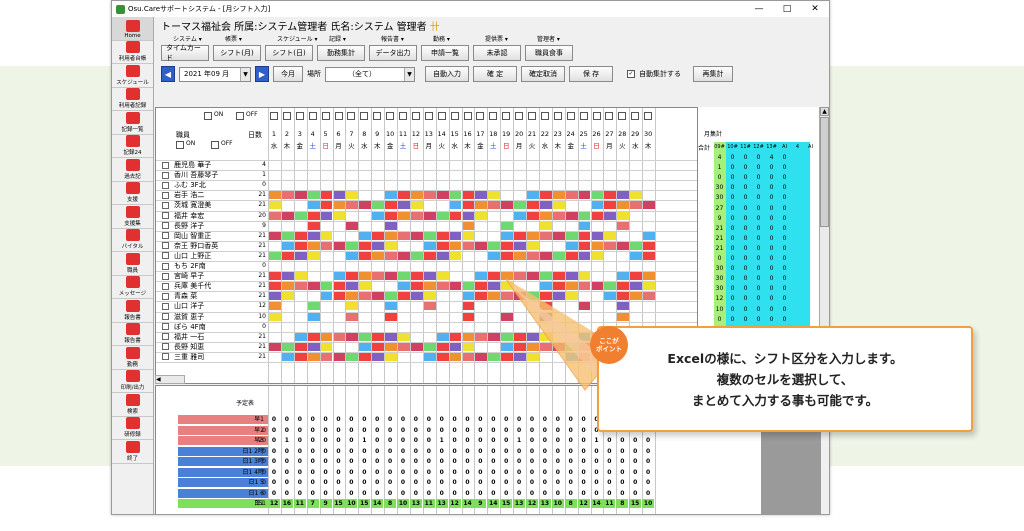 Image resolution: width=1024 pixels, height=531 pixels. Describe the element at coordinates (132, 381) in the screenshot. I see `sidebar-item-15: 印刷/出力` at that location.